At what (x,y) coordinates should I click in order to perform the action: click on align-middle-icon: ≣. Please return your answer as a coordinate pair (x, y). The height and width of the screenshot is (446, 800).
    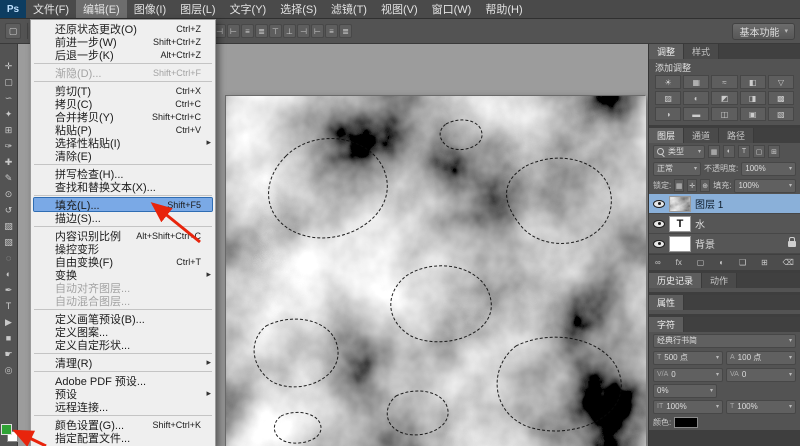
    Looking at the image, I should click on (262, 31).